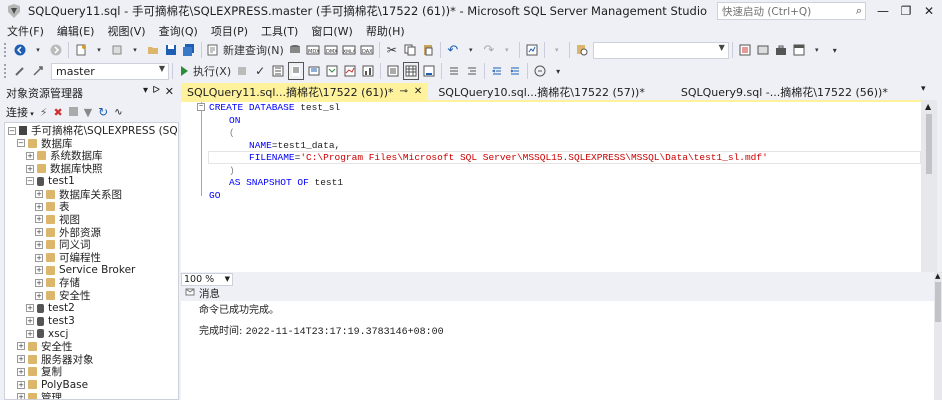  Describe the element at coordinates (296, 71) in the screenshot. I see `query-options-icon` at that location.